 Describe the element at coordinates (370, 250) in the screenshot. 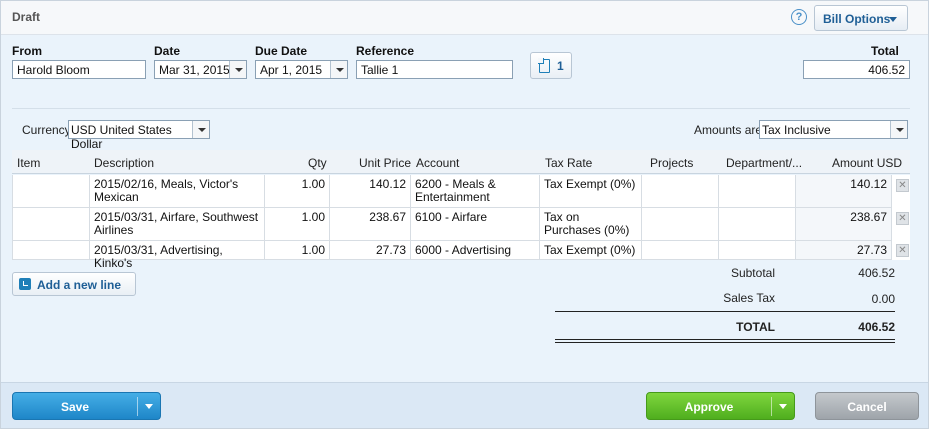

I see `cell-unit-price: 27.73` at that location.